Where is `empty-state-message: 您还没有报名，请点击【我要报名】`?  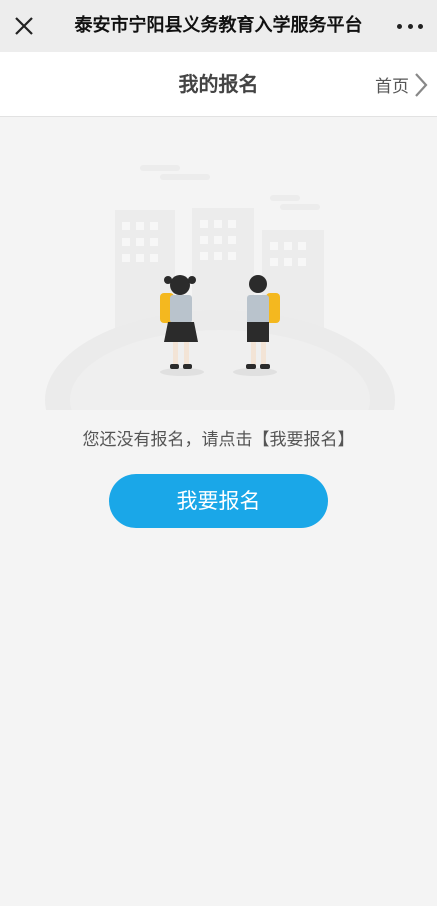
empty-state-message: 您还没有报名，请点击【我要报名】 is located at coordinates (218, 440).